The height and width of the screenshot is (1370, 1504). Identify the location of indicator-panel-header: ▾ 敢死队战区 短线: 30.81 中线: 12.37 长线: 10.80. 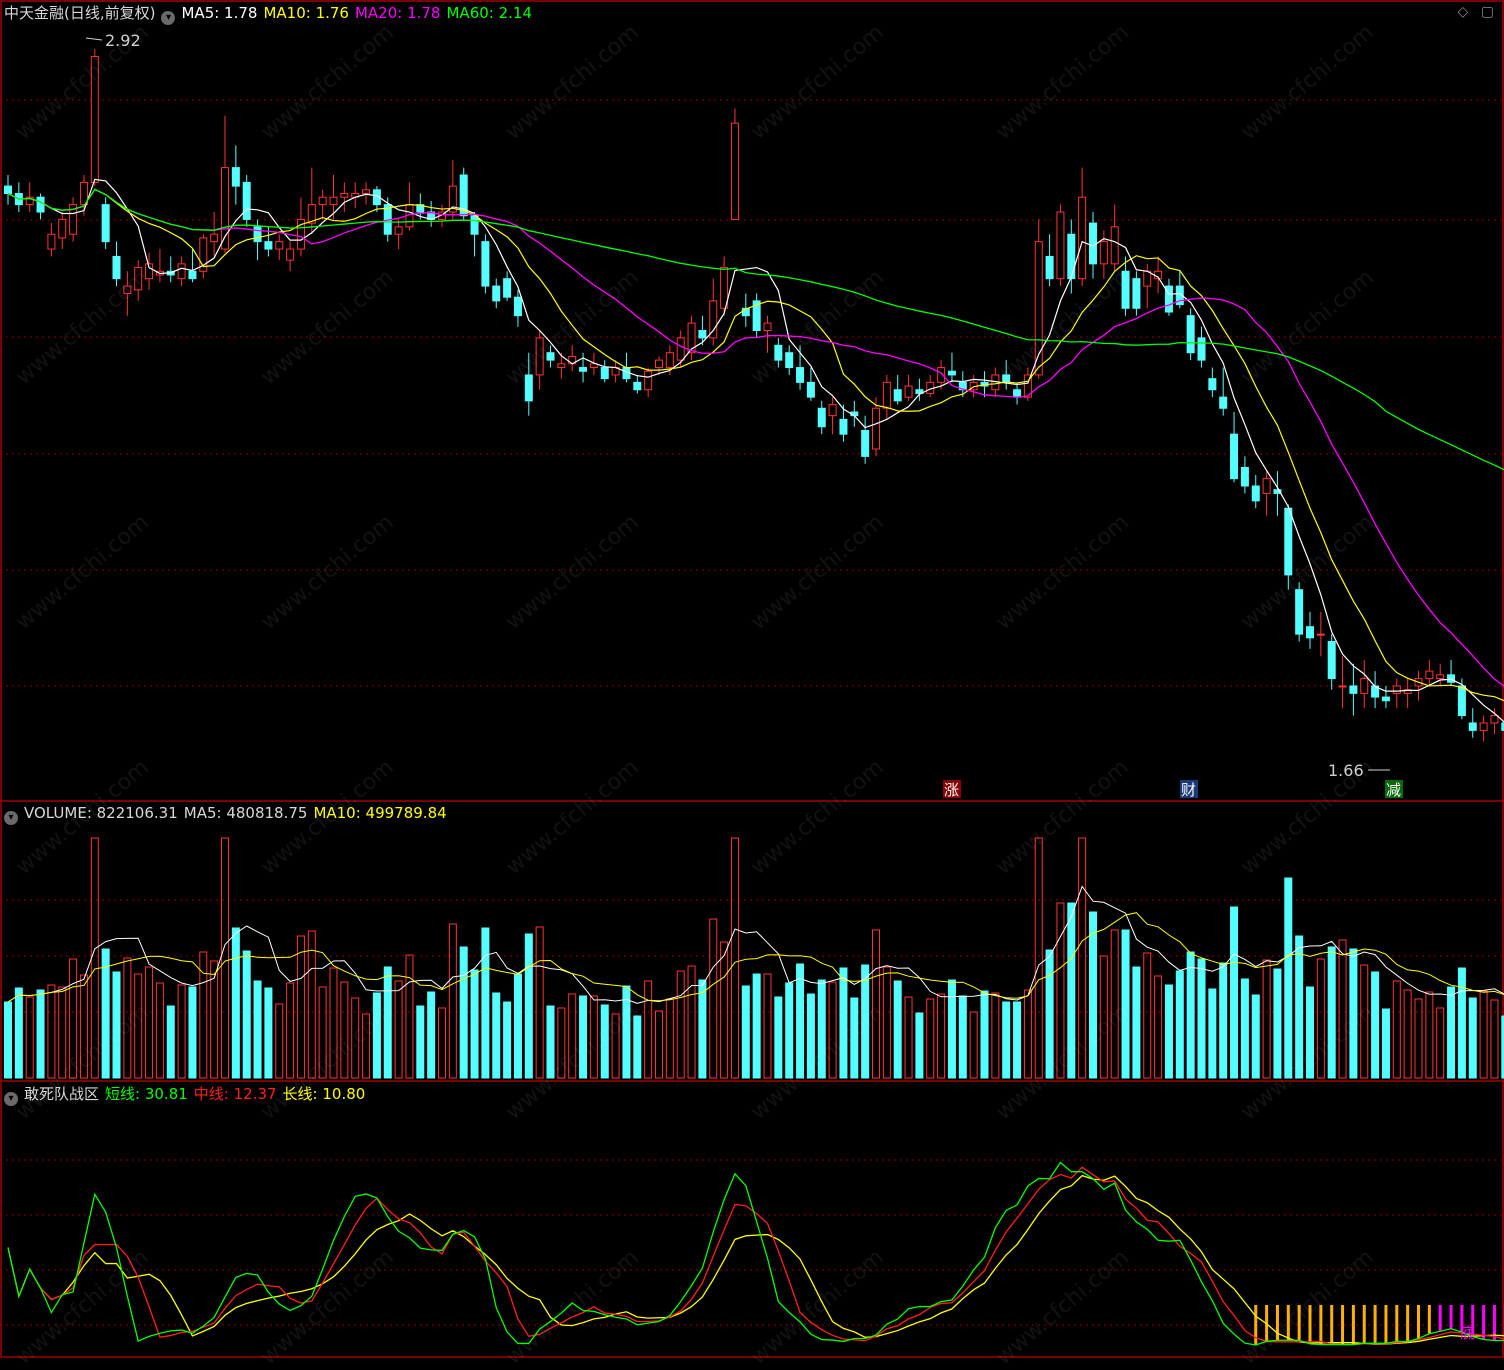
(187, 1094).